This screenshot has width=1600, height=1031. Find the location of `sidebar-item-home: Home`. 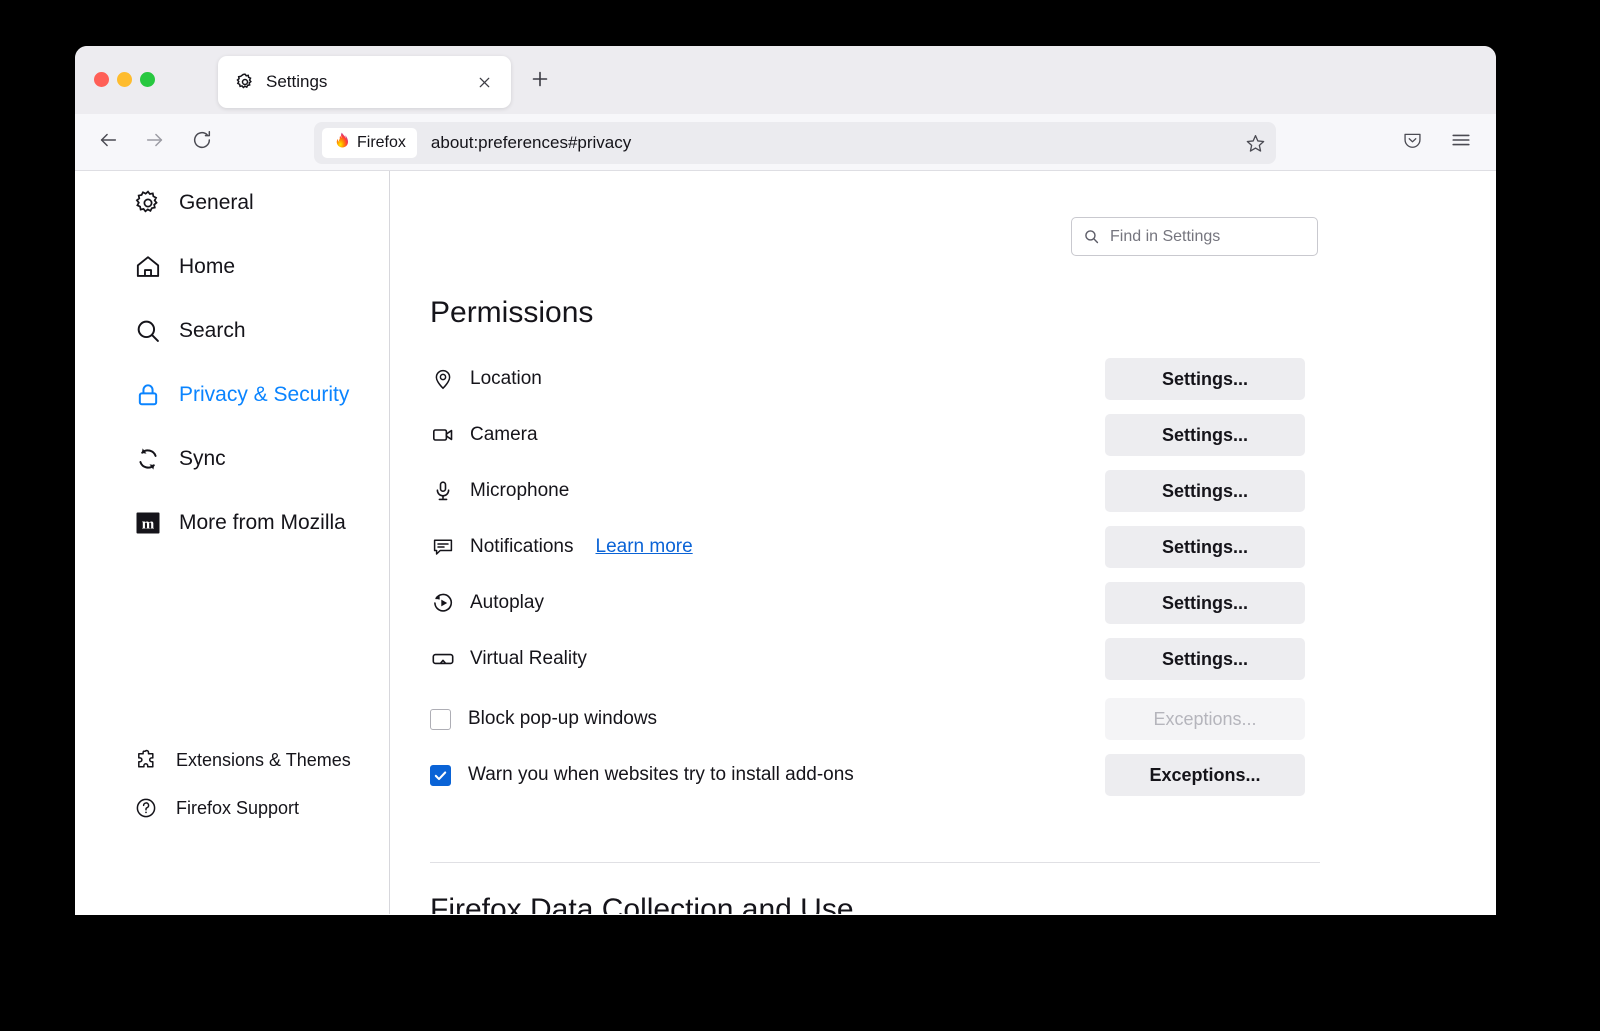

sidebar-item-home: Home is located at coordinates (232, 267).